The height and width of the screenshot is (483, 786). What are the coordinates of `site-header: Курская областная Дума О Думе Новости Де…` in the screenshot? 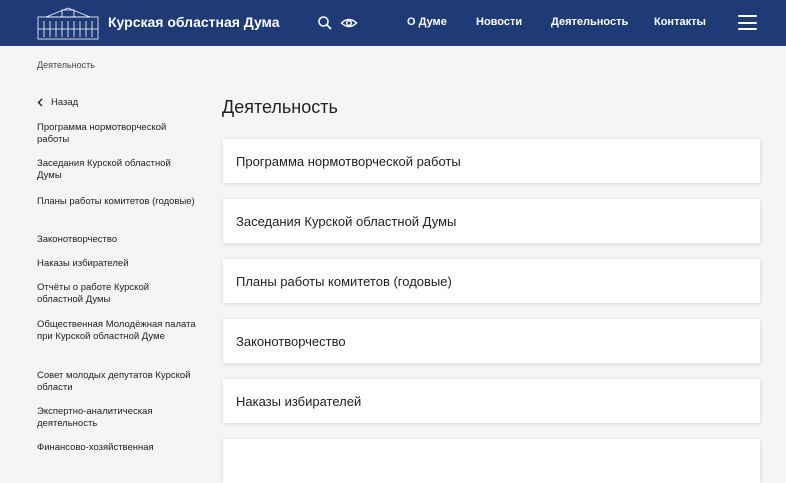 It's located at (393, 23).